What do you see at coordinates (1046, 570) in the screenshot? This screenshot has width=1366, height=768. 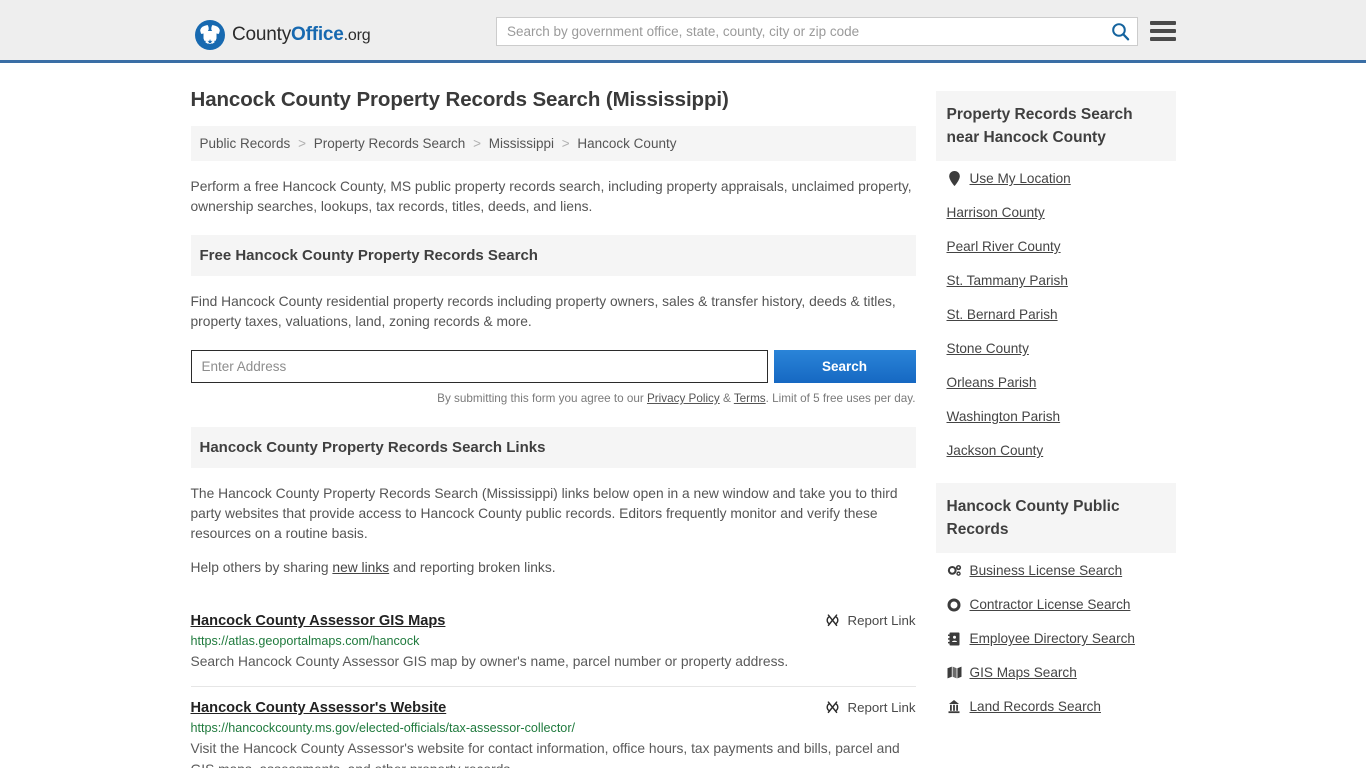 I see `sidebar-link-label: Business License Search` at bounding box center [1046, 570].